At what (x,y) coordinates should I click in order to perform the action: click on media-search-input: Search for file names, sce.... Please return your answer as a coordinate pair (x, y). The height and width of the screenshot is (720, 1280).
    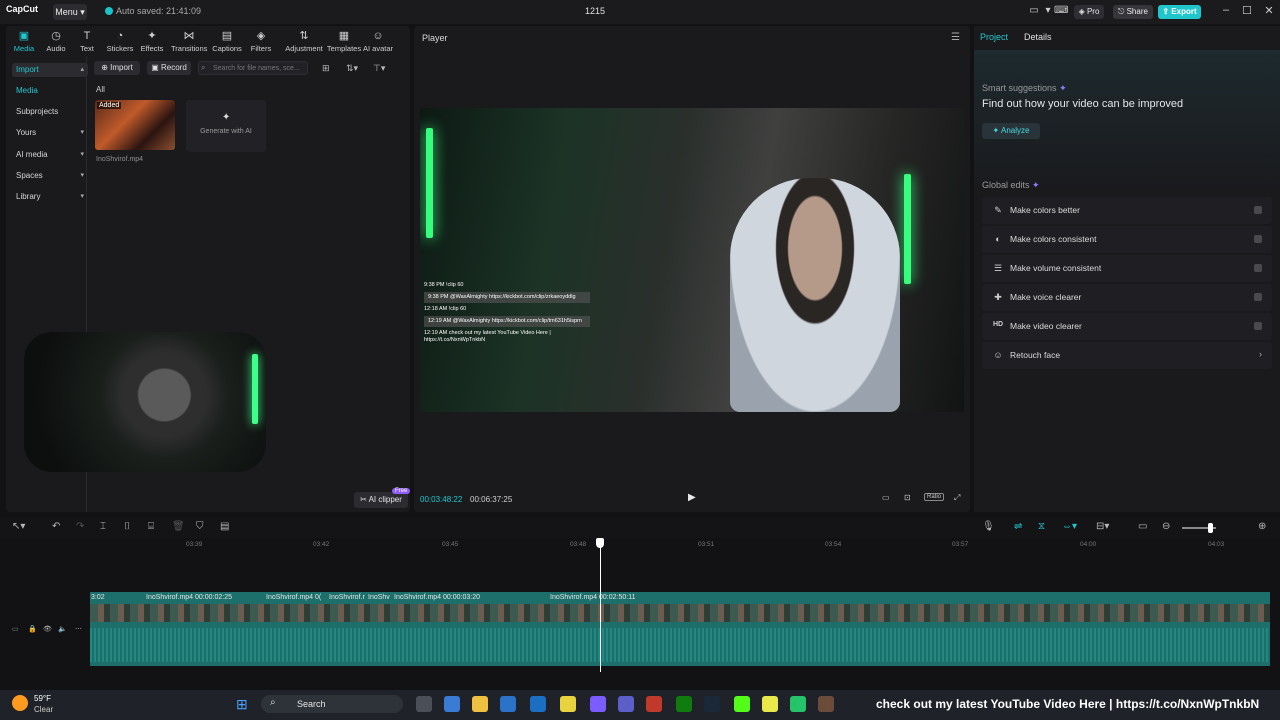
    Looking at the image, I should click on (253, 68).